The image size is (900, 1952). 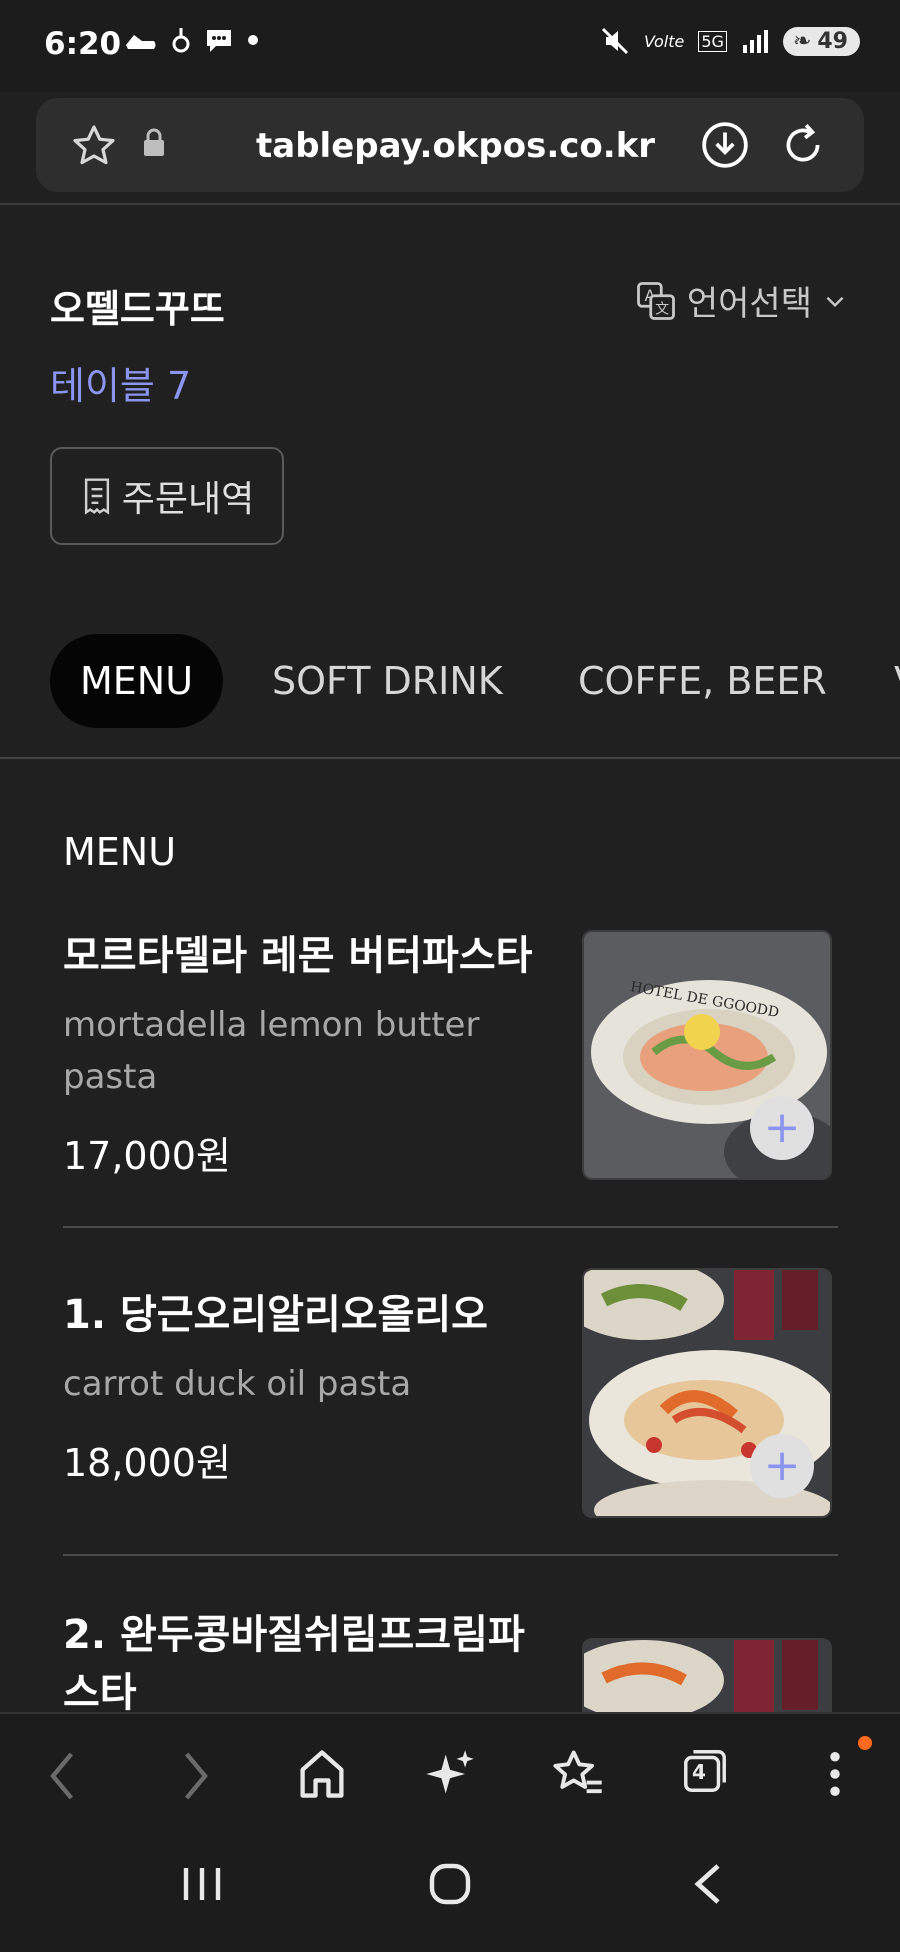 I want to click on order-history-button: 주문내역, so click(x=167, y=496).